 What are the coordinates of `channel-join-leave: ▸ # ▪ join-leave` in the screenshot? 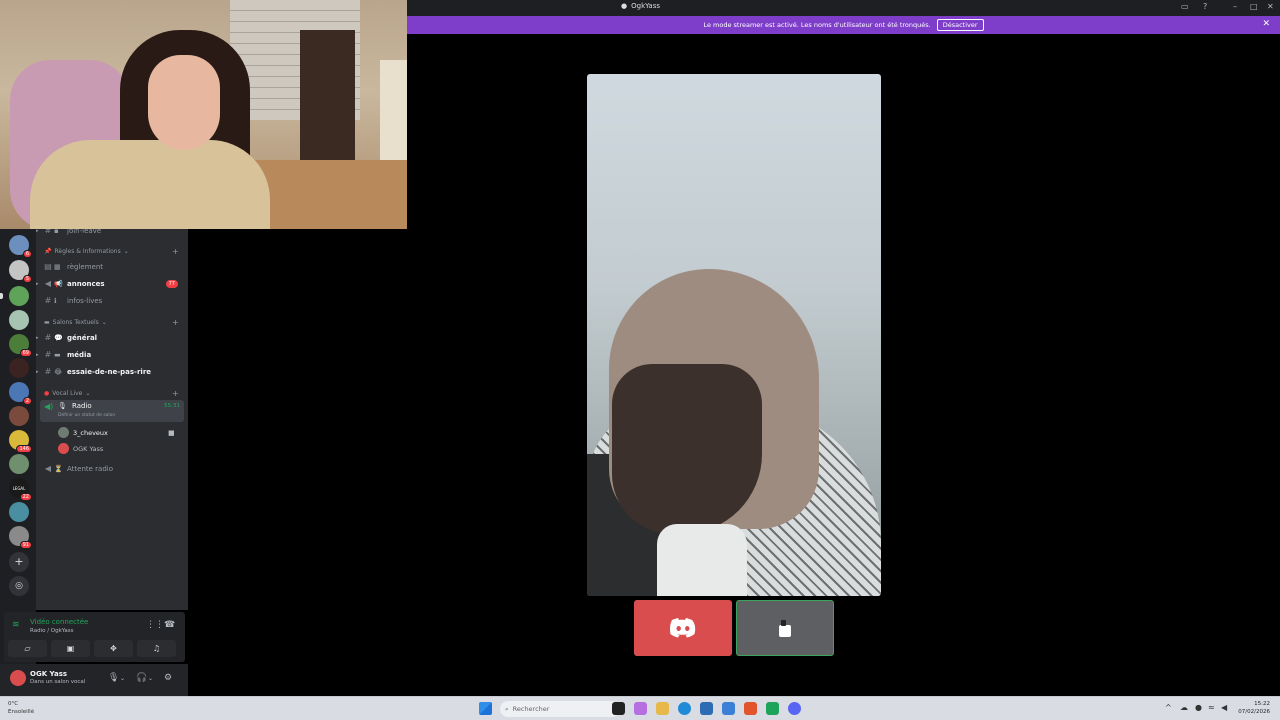 It's located at (110, 233).